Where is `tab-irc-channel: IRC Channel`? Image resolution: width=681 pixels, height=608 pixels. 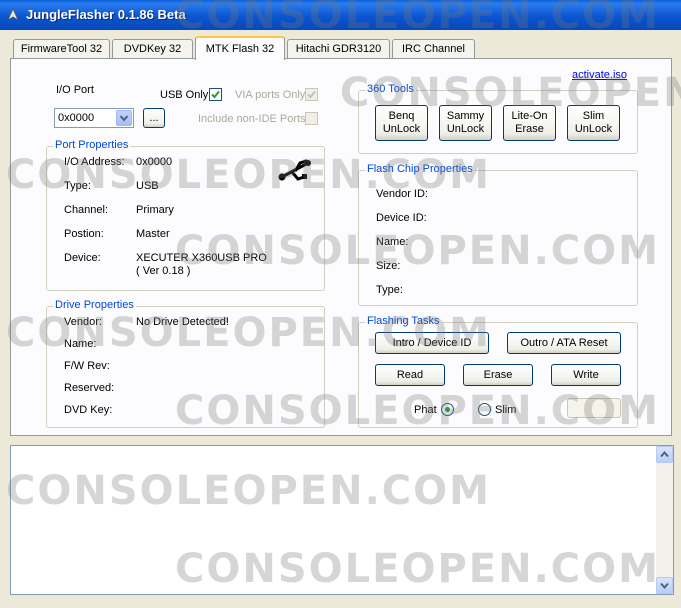 tab-irc-channel: IRC Channel is located at coordinates (433, 49).